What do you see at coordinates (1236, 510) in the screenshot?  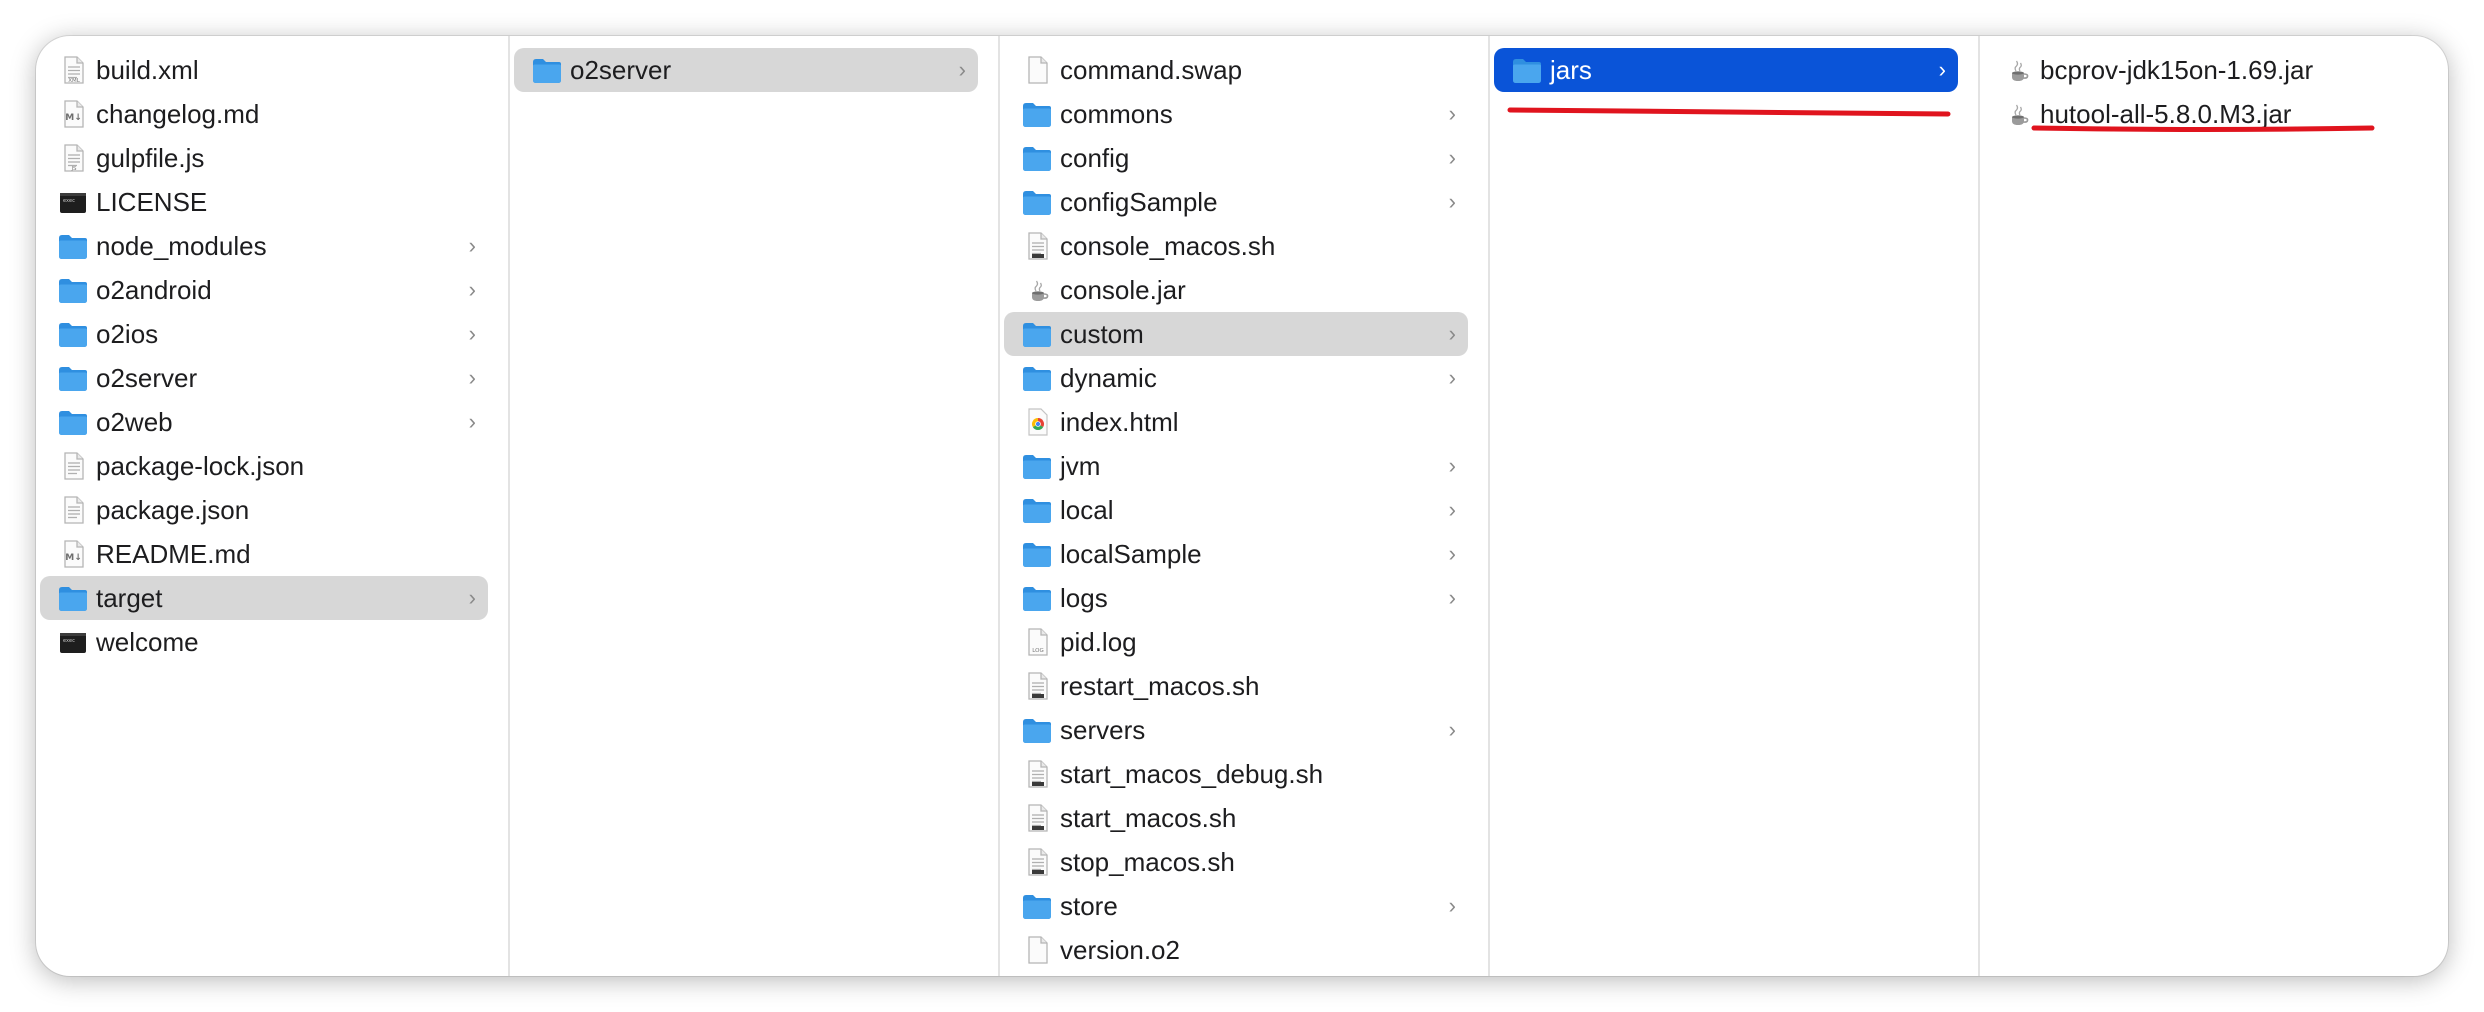 I see `file-row-local: local ›` at bounding box center [1236, 510].